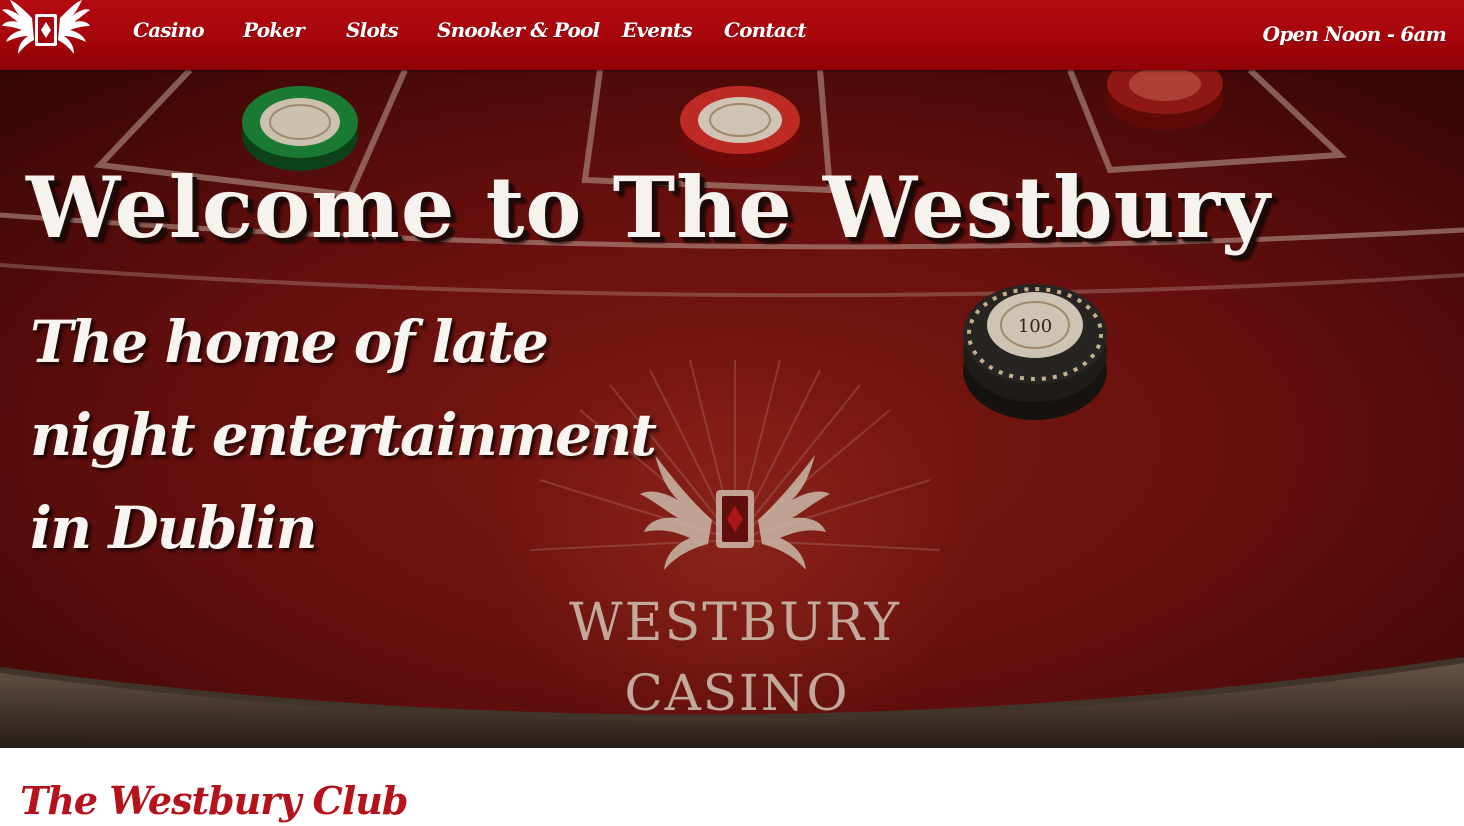  I want to click on opening-hours: Open Noon - 6am, so click(1354, 34).